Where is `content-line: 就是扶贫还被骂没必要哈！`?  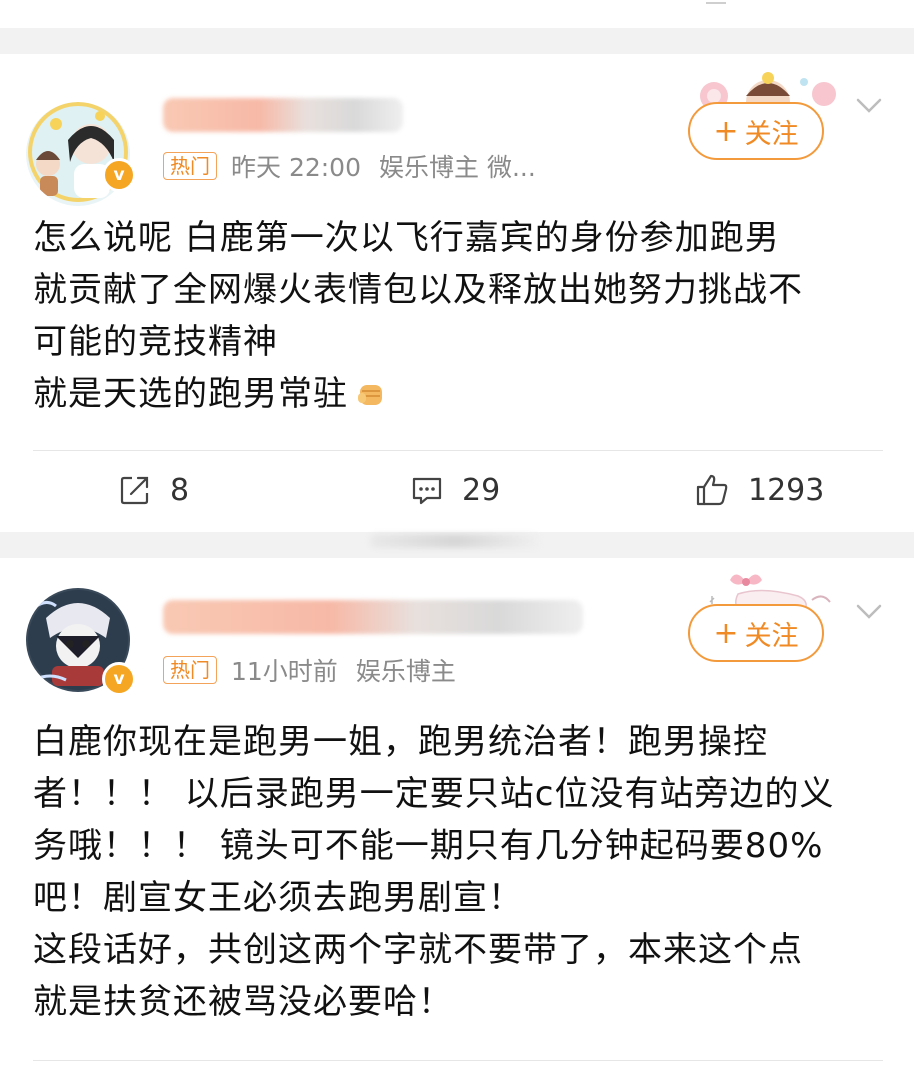
content-line: 就是扶贫还被骂没必要哈！ is located at coordinates (243, 1002).